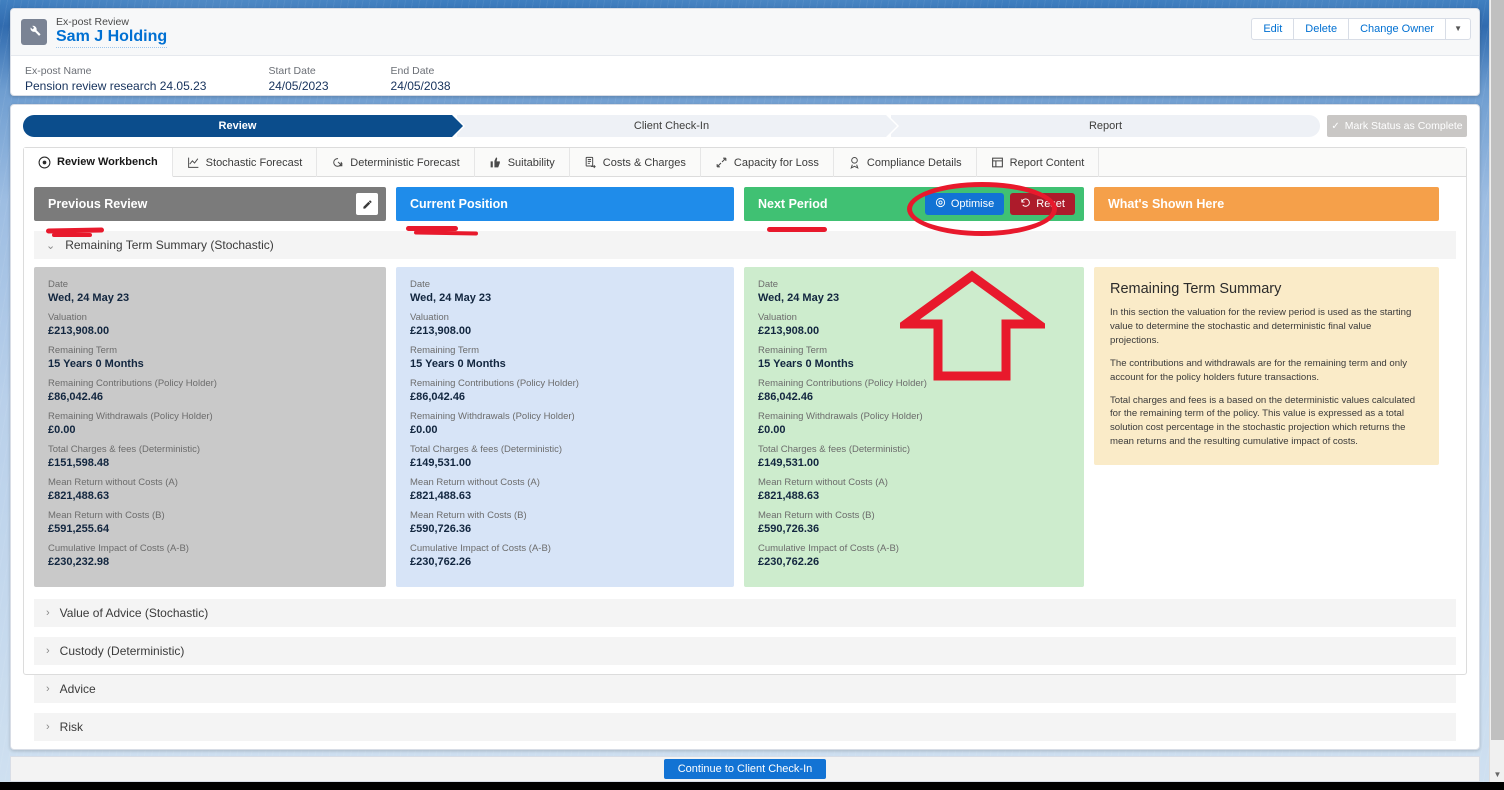 The height and width of the screenshot is (790, 1504). I want to click on section-label: Value of Advice (Stochastic), so click(134, 613).